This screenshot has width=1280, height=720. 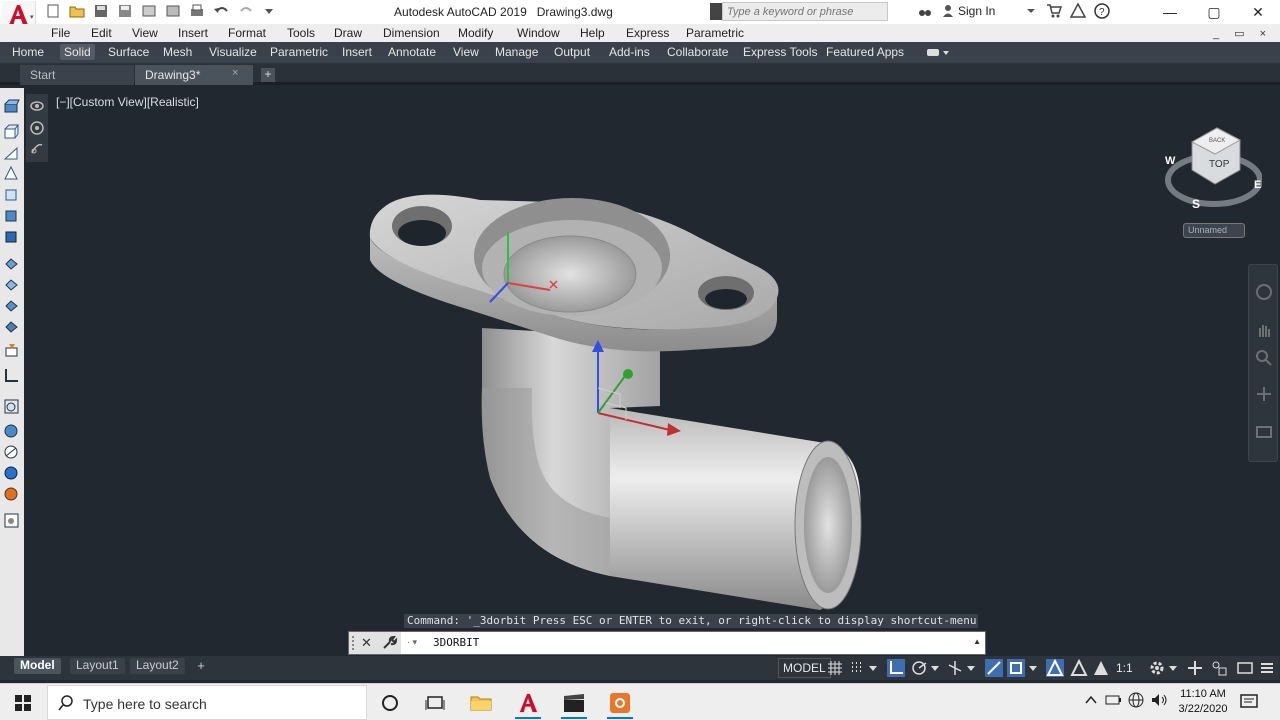 What do you see at coordinates (97, 666) in the screenshot?
I see `tab-layout1: Layout1` at bounding box center [97, 666].